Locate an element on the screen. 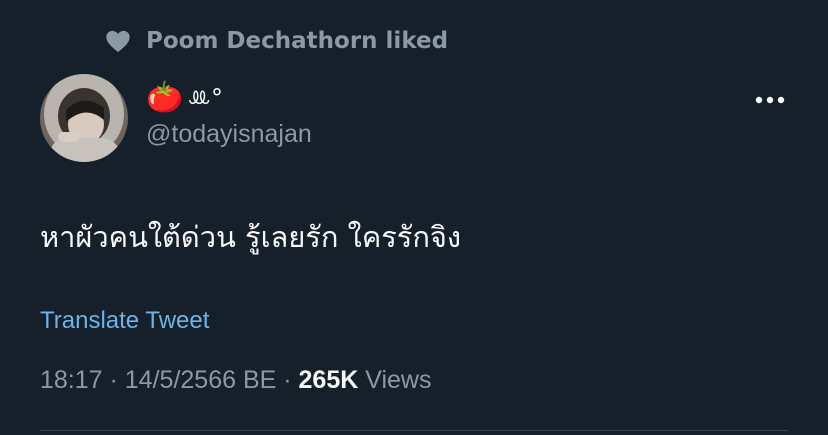  social-context: Poom Dechathorn liked is located at coordinates (276, 41).